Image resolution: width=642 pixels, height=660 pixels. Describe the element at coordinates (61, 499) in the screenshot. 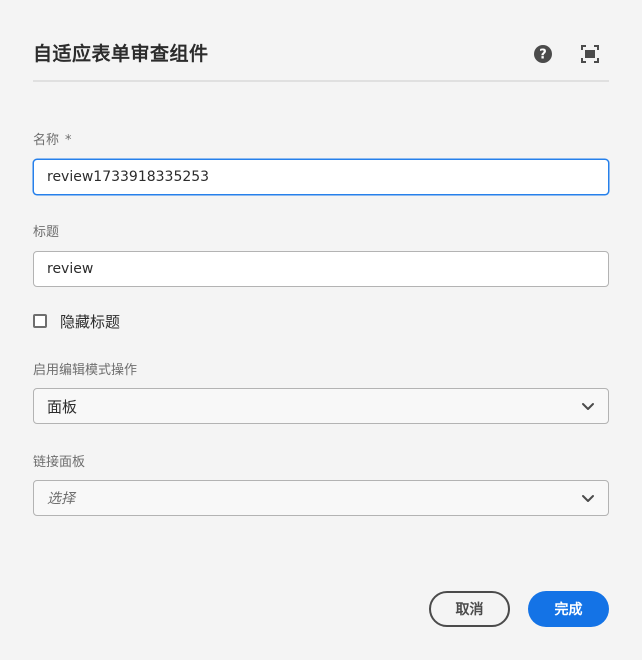

I see `linked-panels-placeholder: 选择` at that location.